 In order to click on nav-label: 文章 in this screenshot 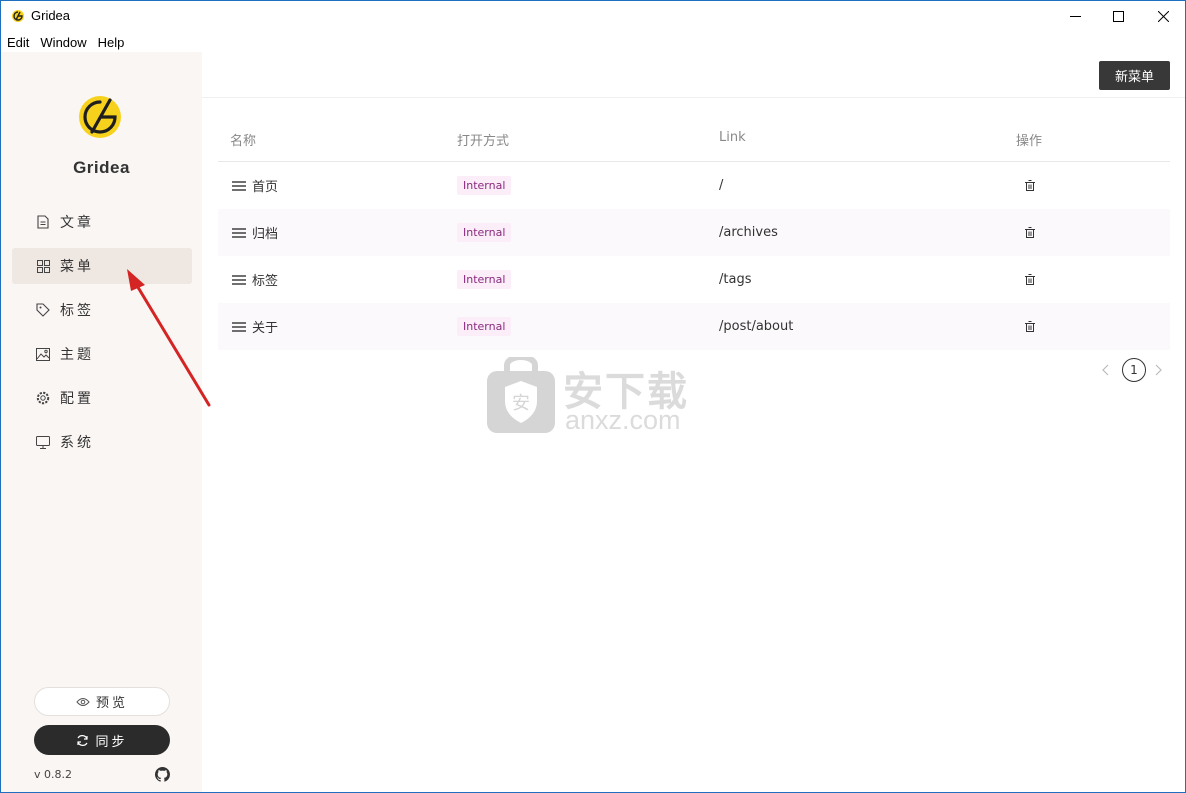, I will do `click(77, 223)`.